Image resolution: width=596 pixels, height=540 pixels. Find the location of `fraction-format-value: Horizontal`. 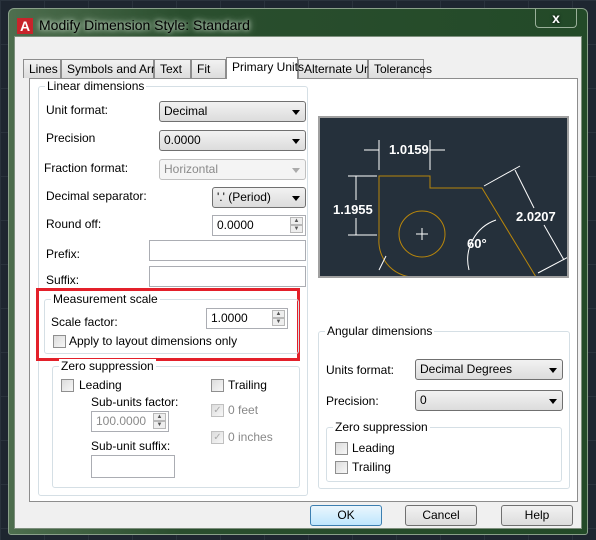

fraction-format-value: Horizontal is located at coordinates (191, 169).